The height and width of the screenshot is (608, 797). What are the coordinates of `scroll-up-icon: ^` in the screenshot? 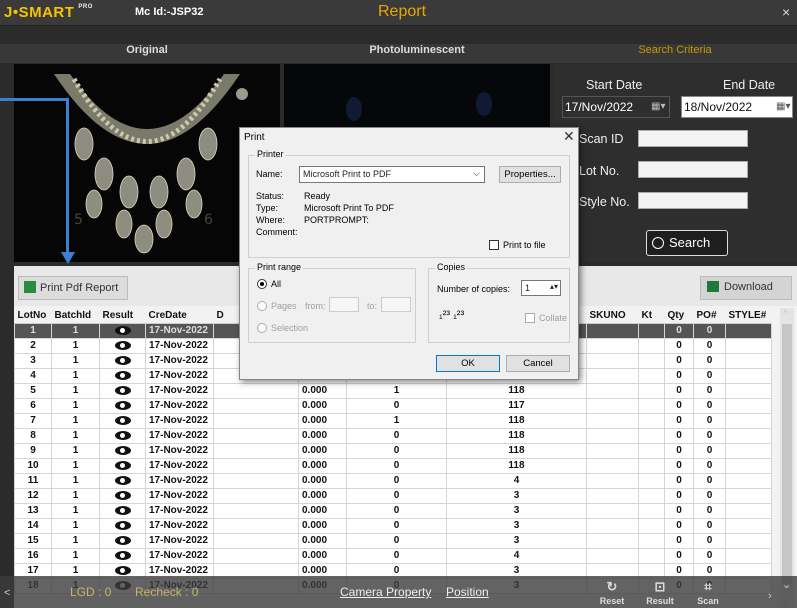 It's located at (785, 314).